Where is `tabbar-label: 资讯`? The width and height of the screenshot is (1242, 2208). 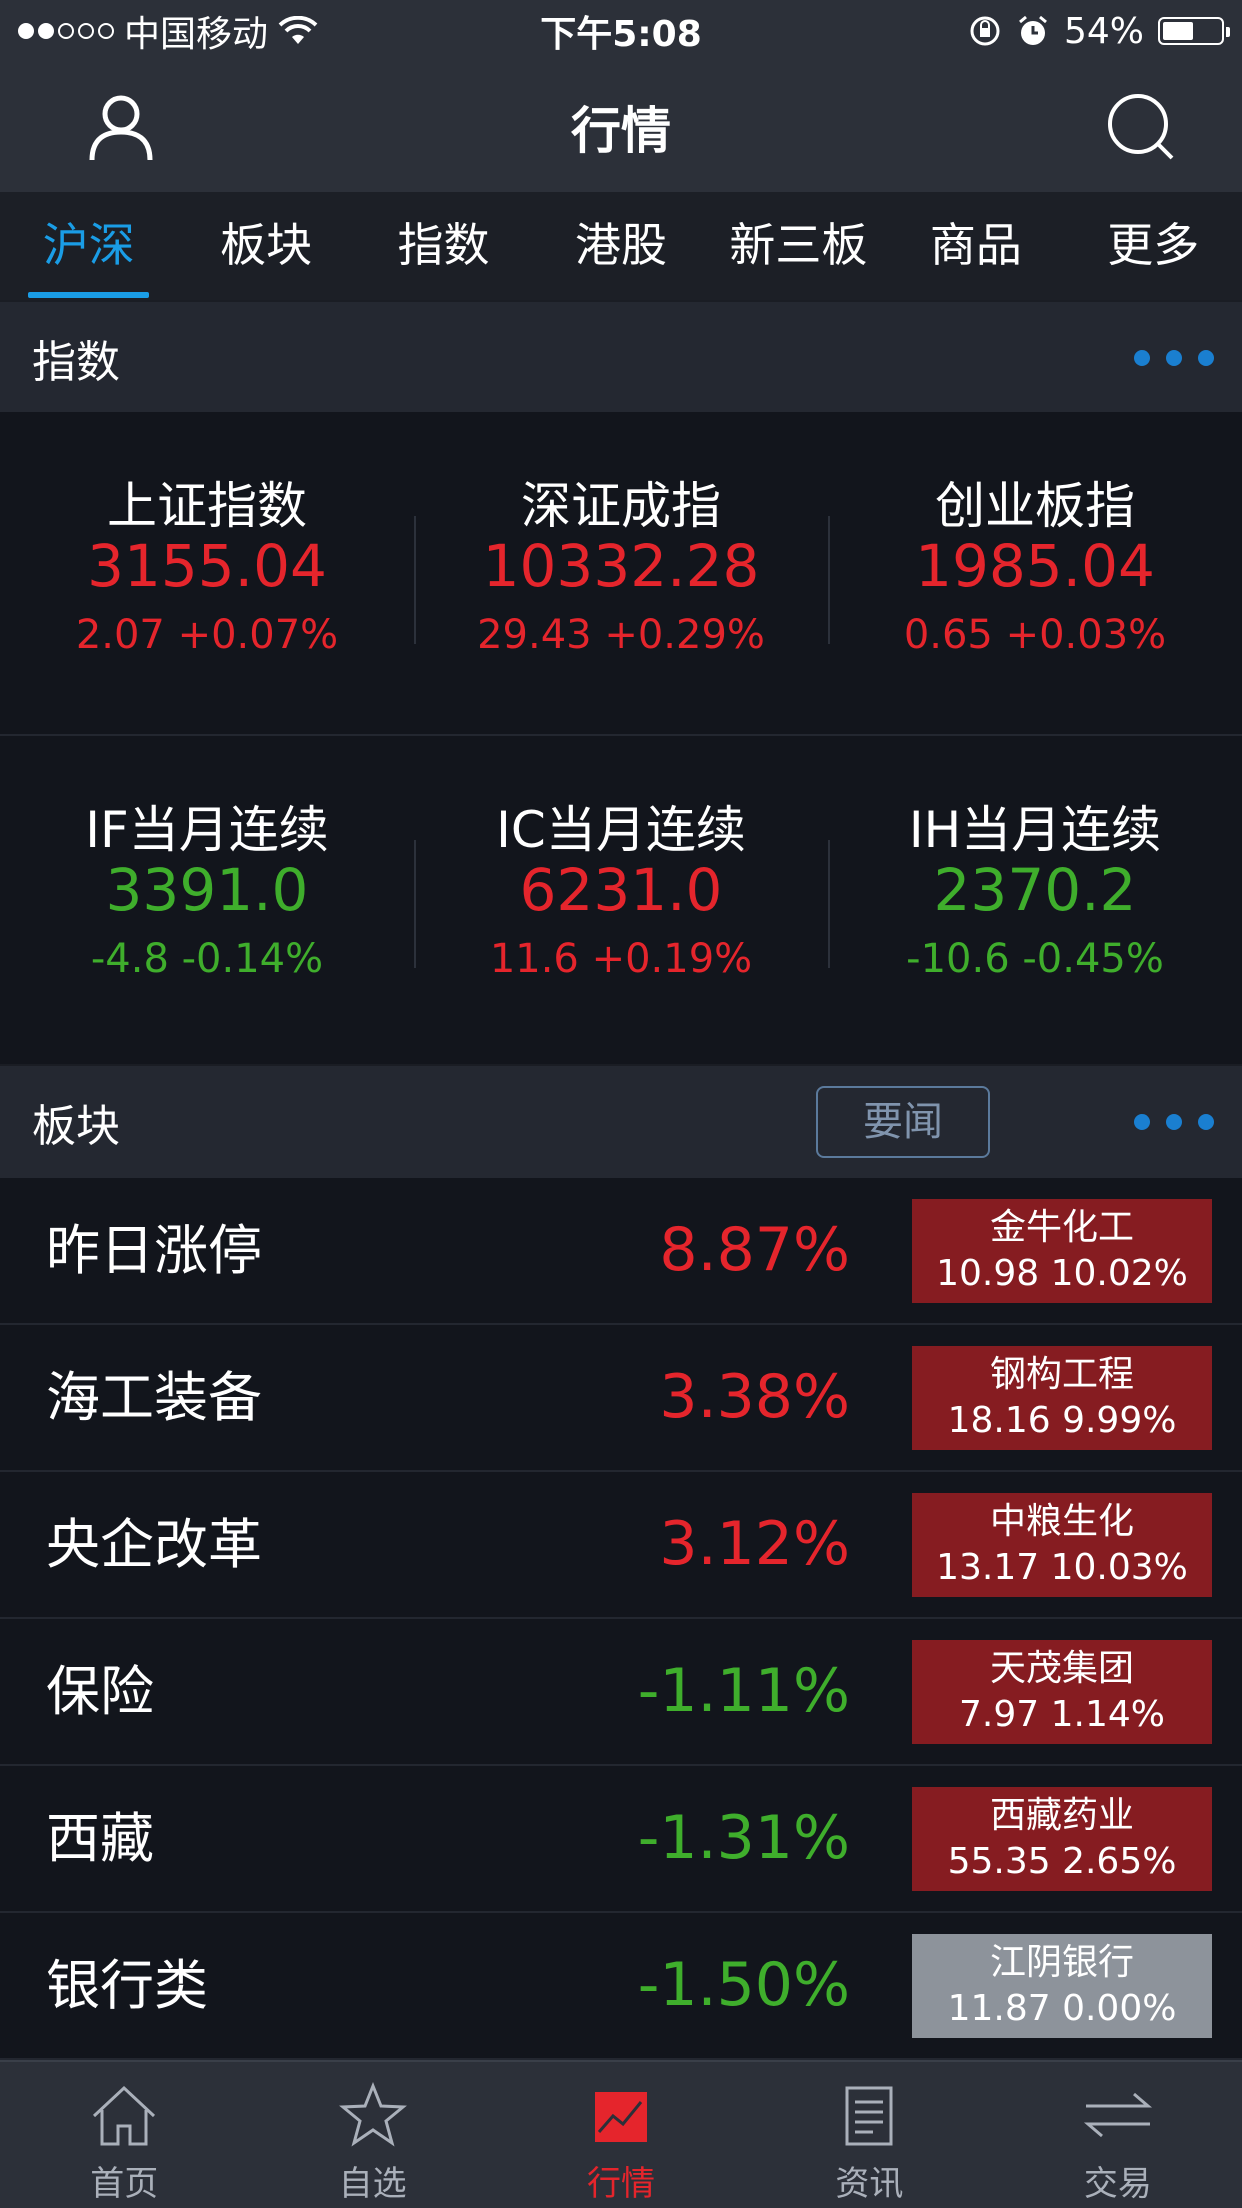
tabbar-label: 资讯 is located at coordinates (869, 2184).